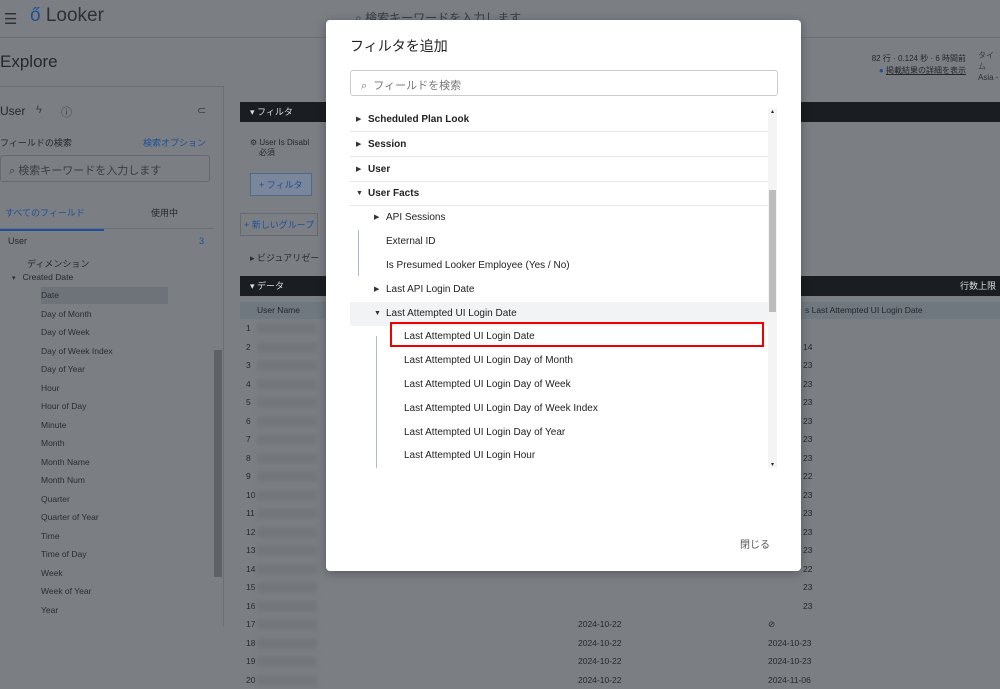  I want to click on row-number: 5, so click(248, 402).